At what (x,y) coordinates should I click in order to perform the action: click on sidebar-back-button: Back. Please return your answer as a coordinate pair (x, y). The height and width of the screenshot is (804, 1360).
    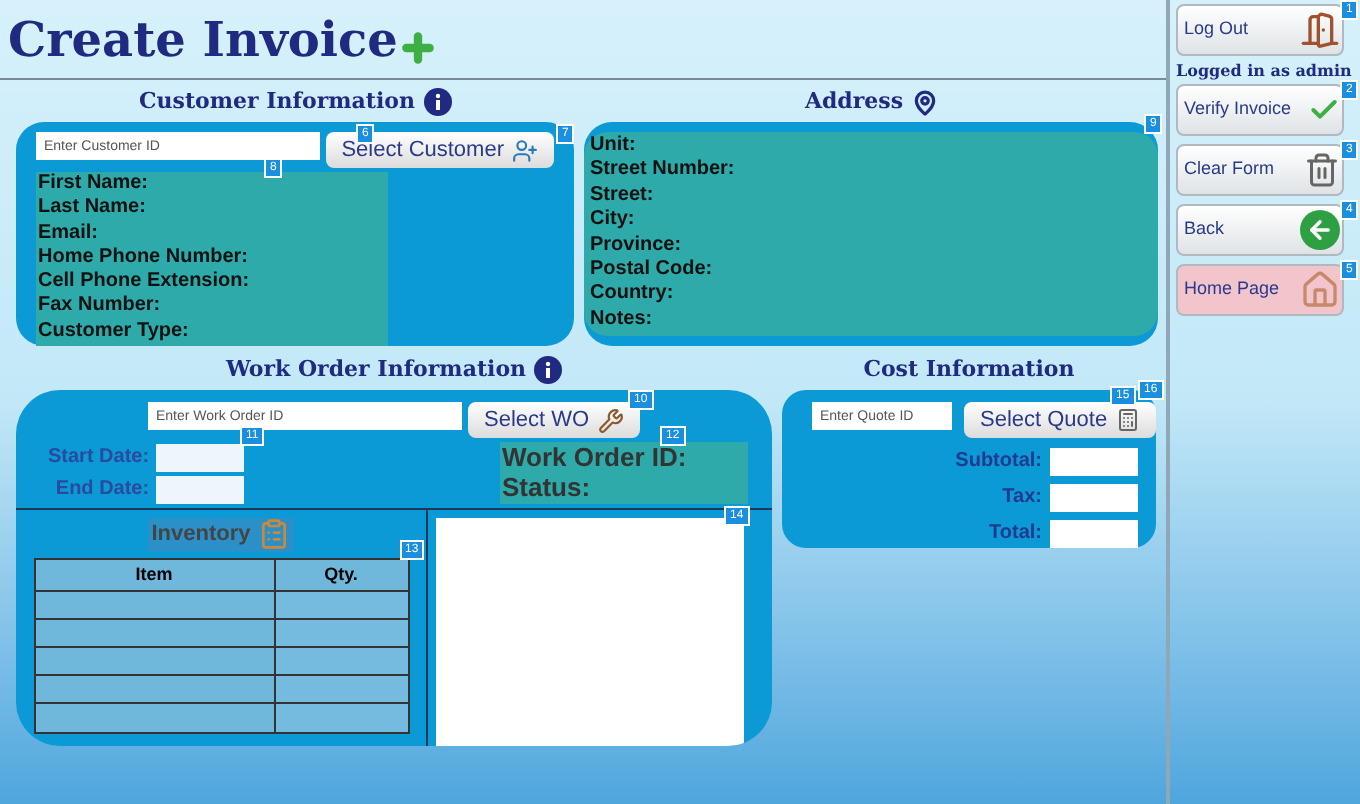
    Looking at the image, I should click on (1260, 230).